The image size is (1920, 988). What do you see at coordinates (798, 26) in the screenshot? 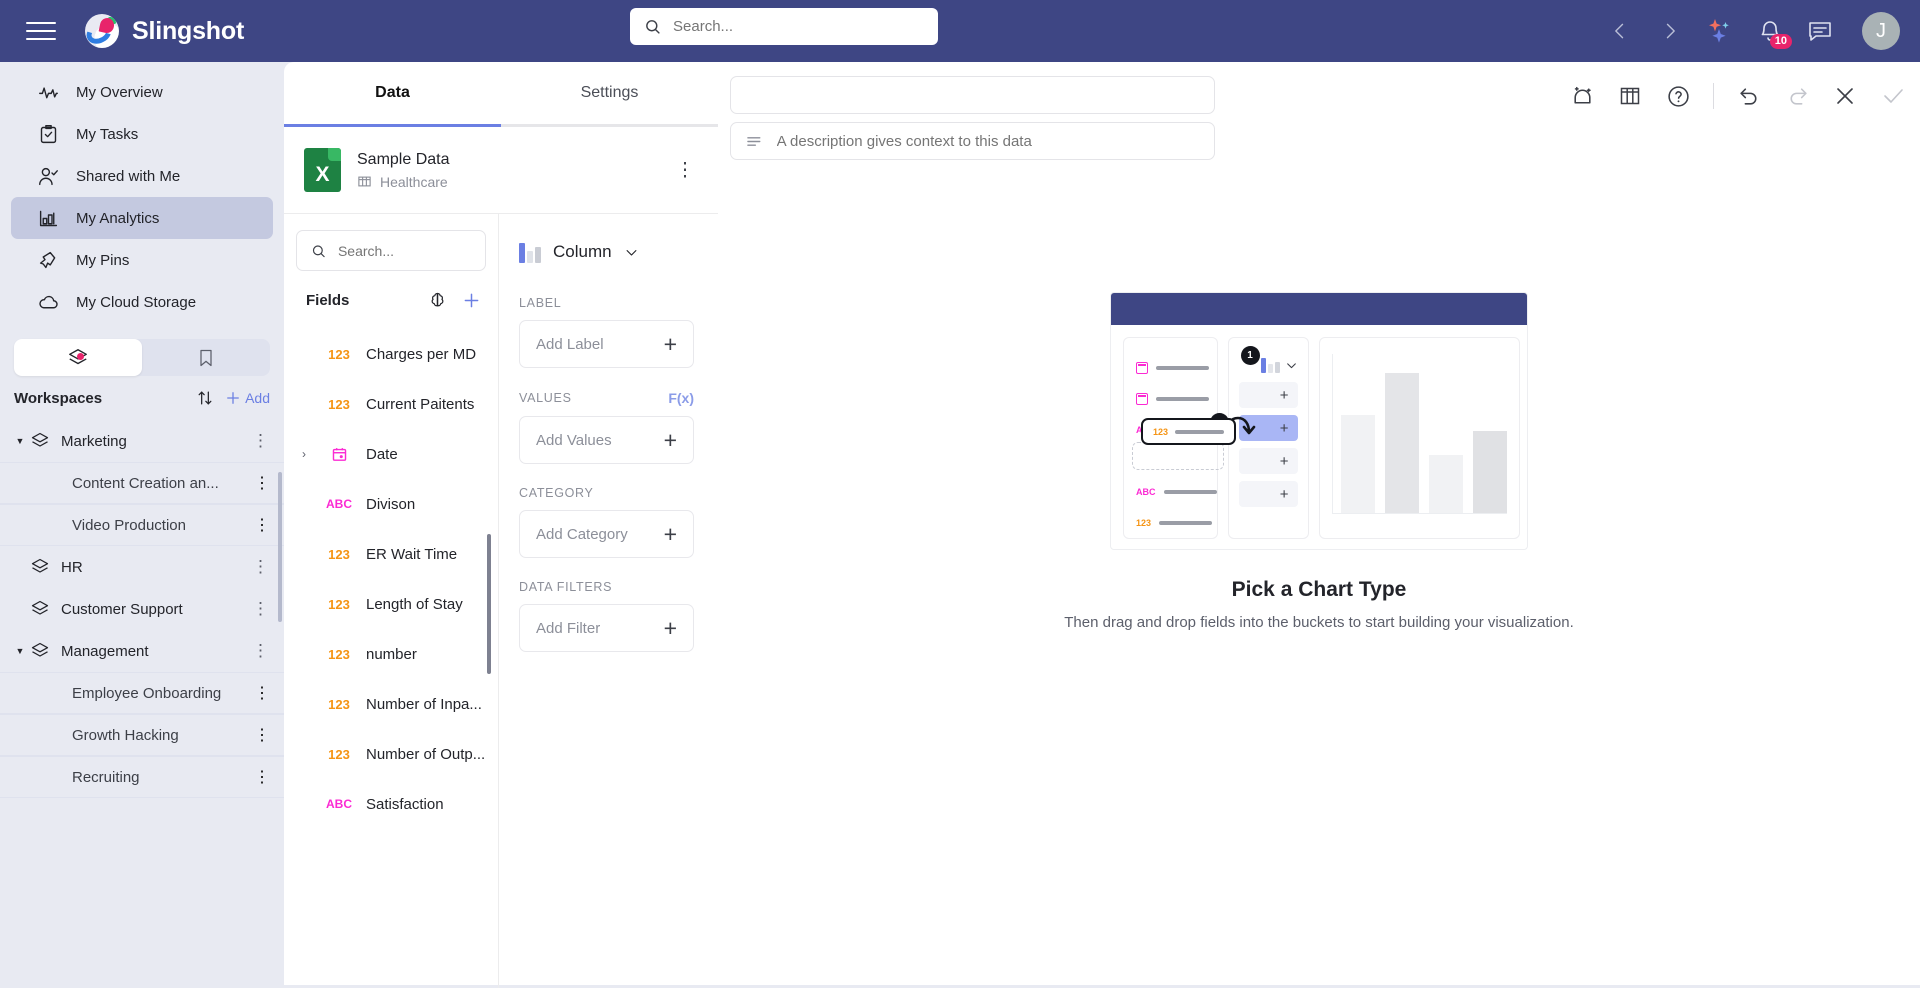
I see `search-input` at bounding box center [798, 26].